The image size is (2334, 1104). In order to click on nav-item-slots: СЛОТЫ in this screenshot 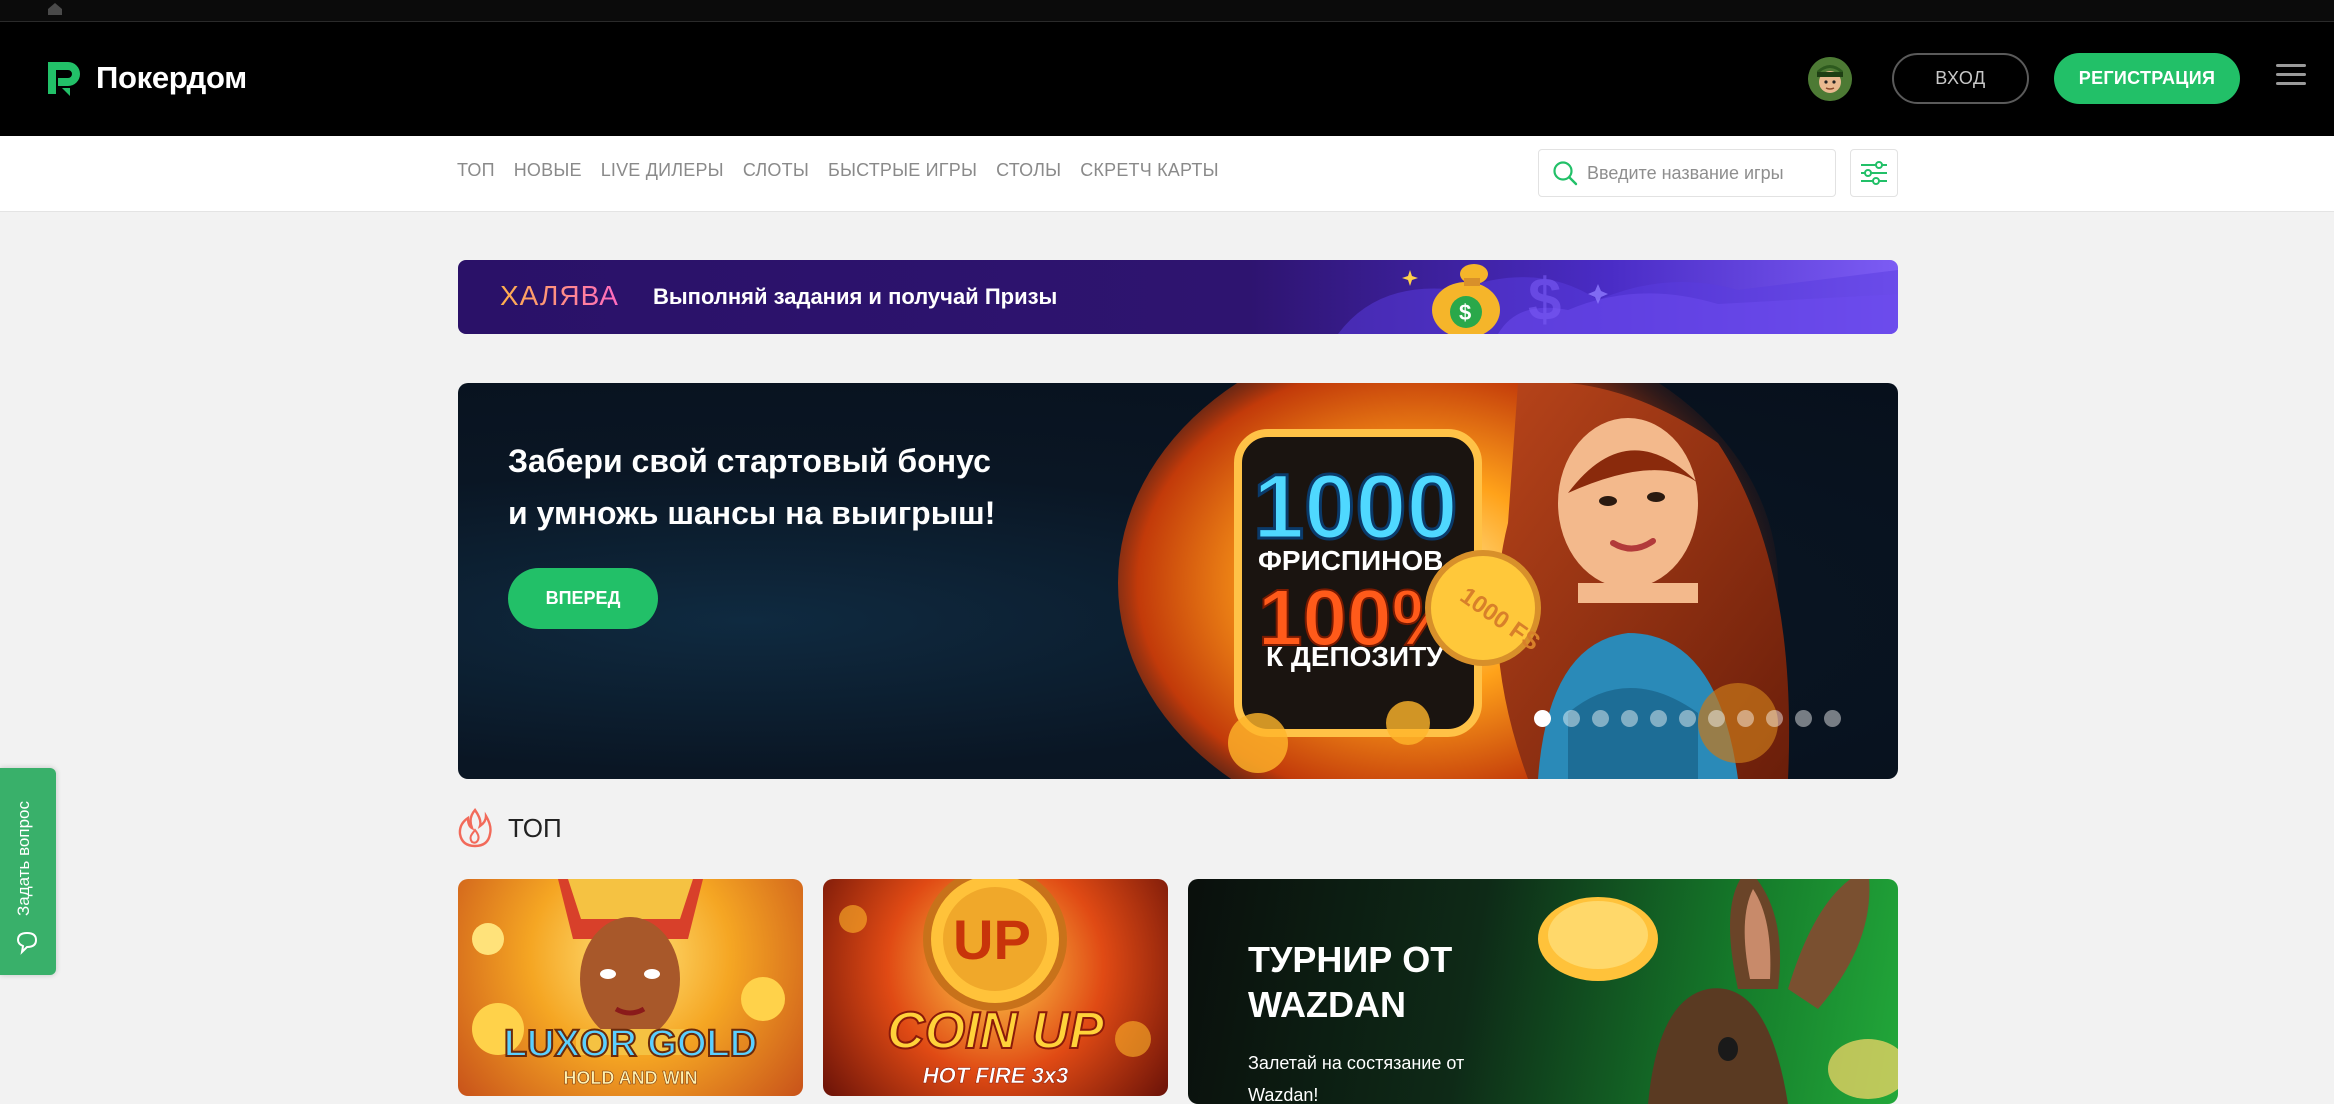, I will do `click(776, 170)`.